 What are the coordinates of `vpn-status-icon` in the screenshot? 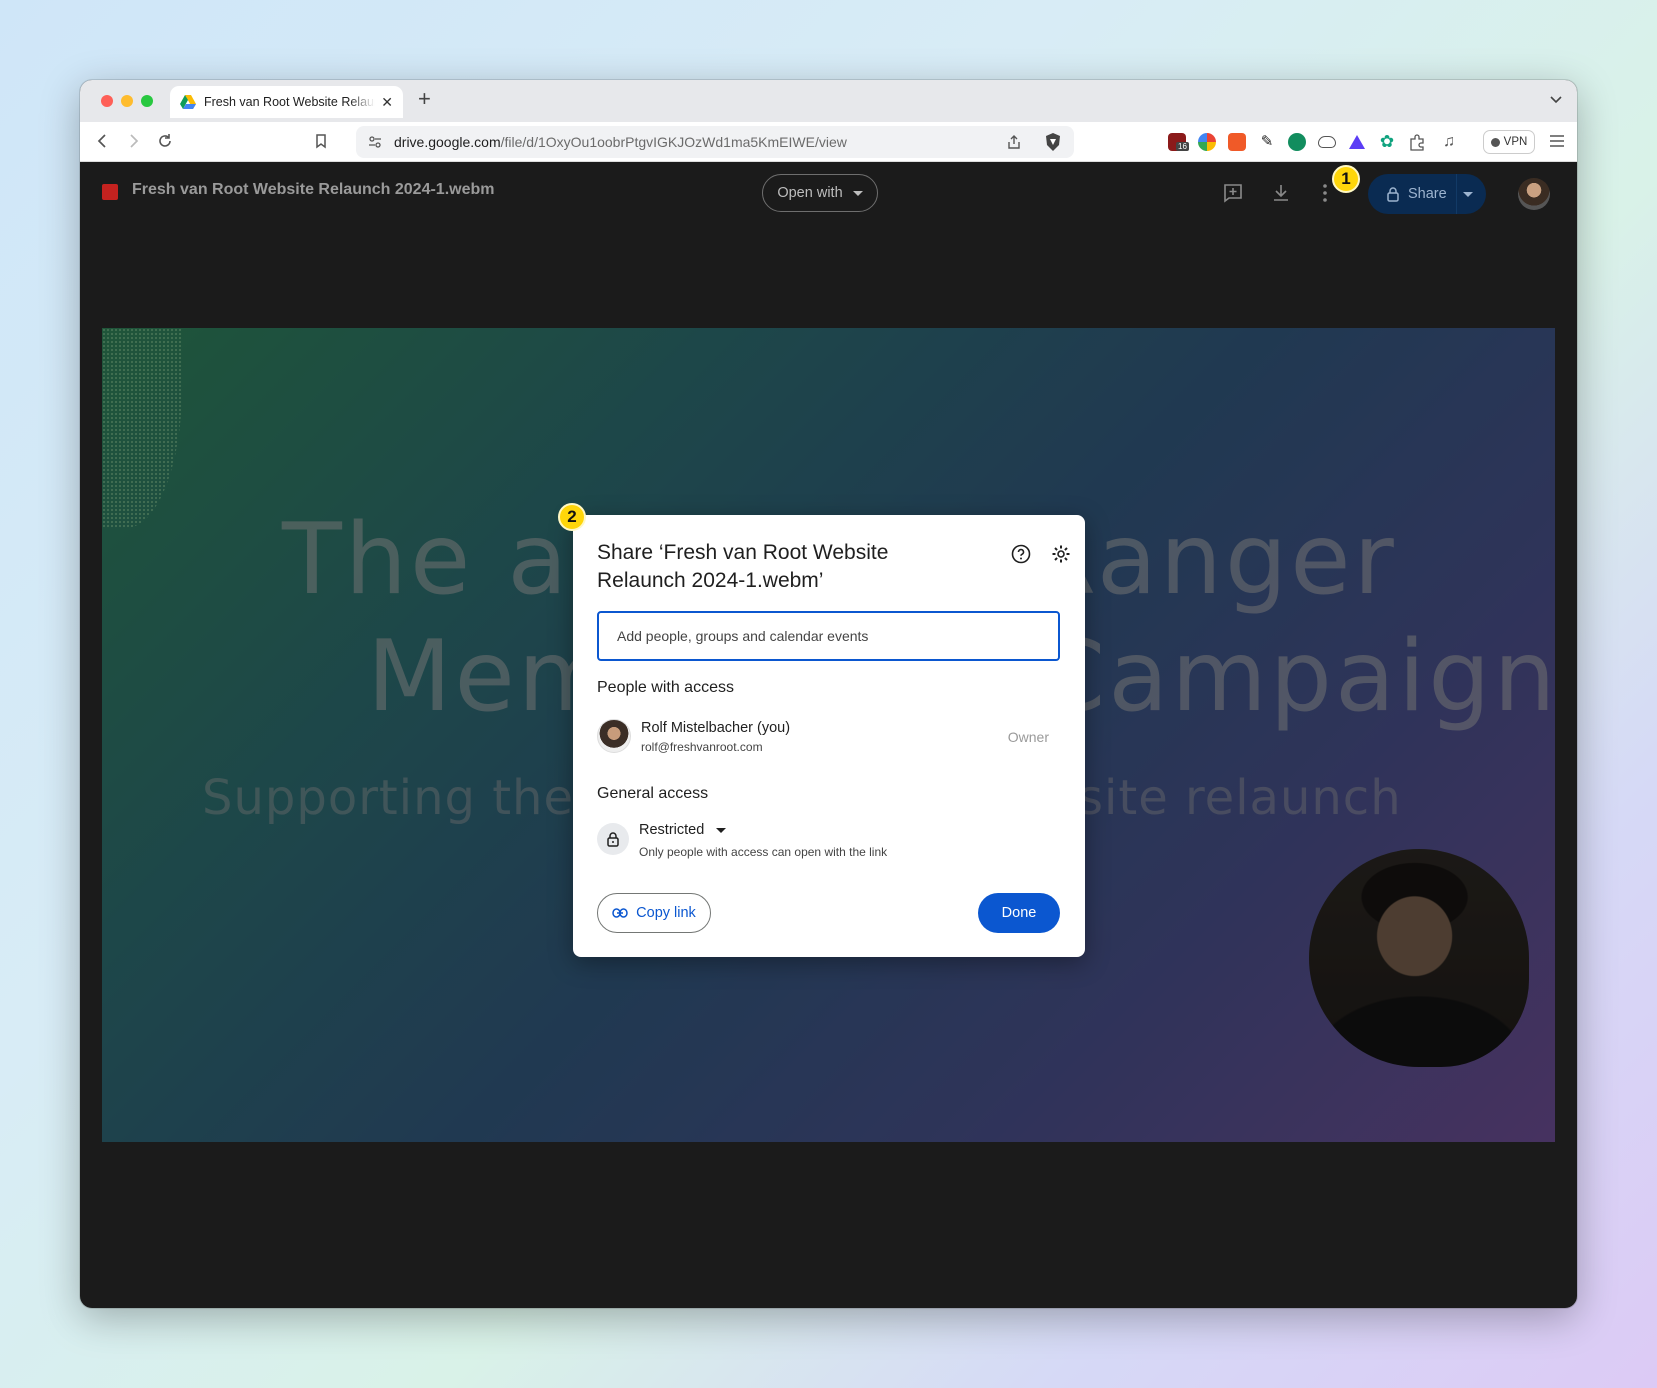 It's located at (1495, 142).